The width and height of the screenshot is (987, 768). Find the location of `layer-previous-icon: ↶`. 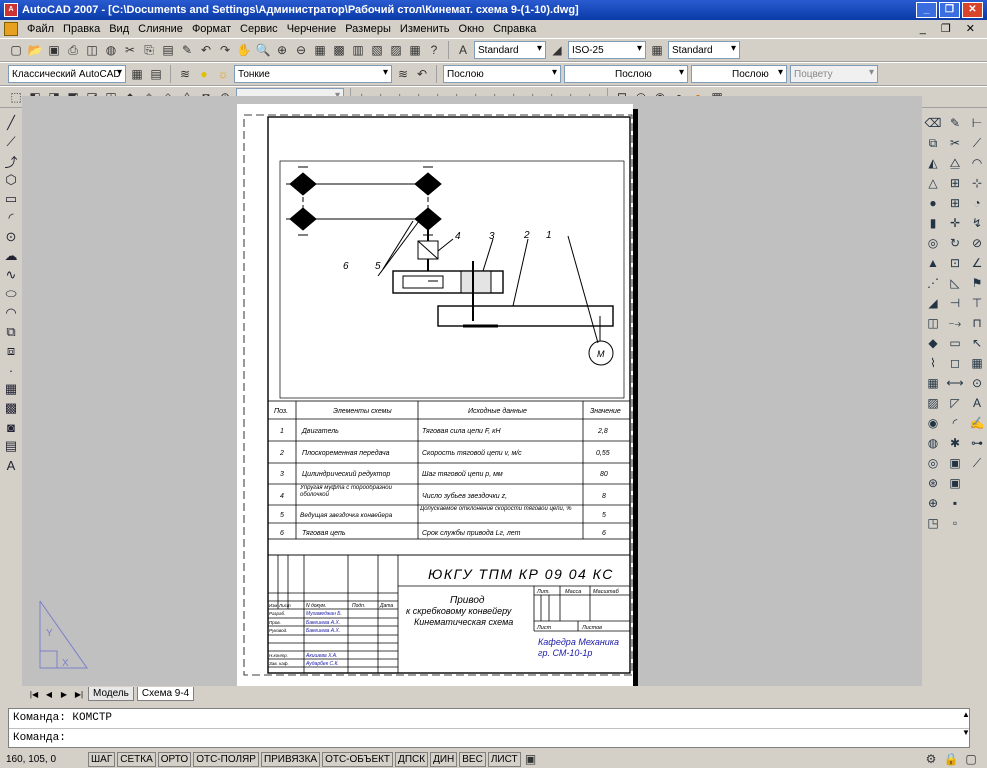

layer-previous-icon: ↶ is located at coordinates (422, 74).